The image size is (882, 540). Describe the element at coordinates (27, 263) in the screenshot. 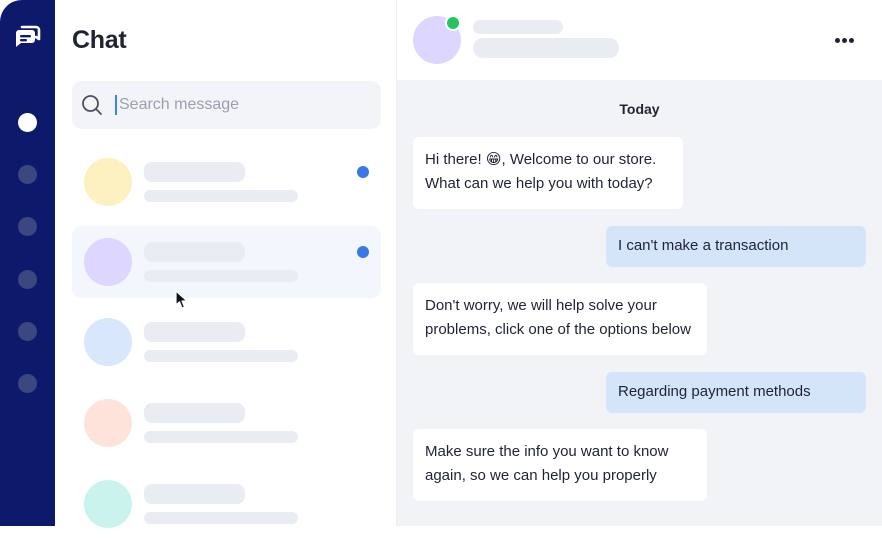

I see `nav-rail` at that location.